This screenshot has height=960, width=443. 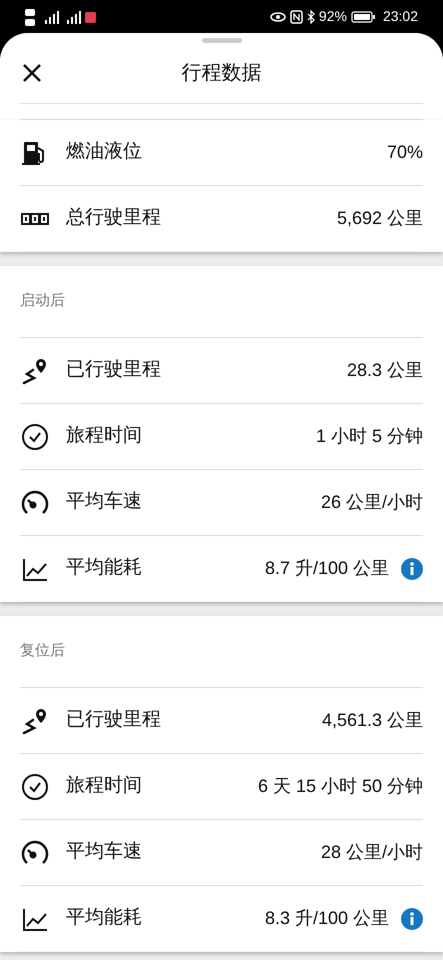 What do you see at coordinates (340, 786) in the screenshot?
I see `row-value: 6 天 15 小时 50 分钟` at bounding box center [340, 786].